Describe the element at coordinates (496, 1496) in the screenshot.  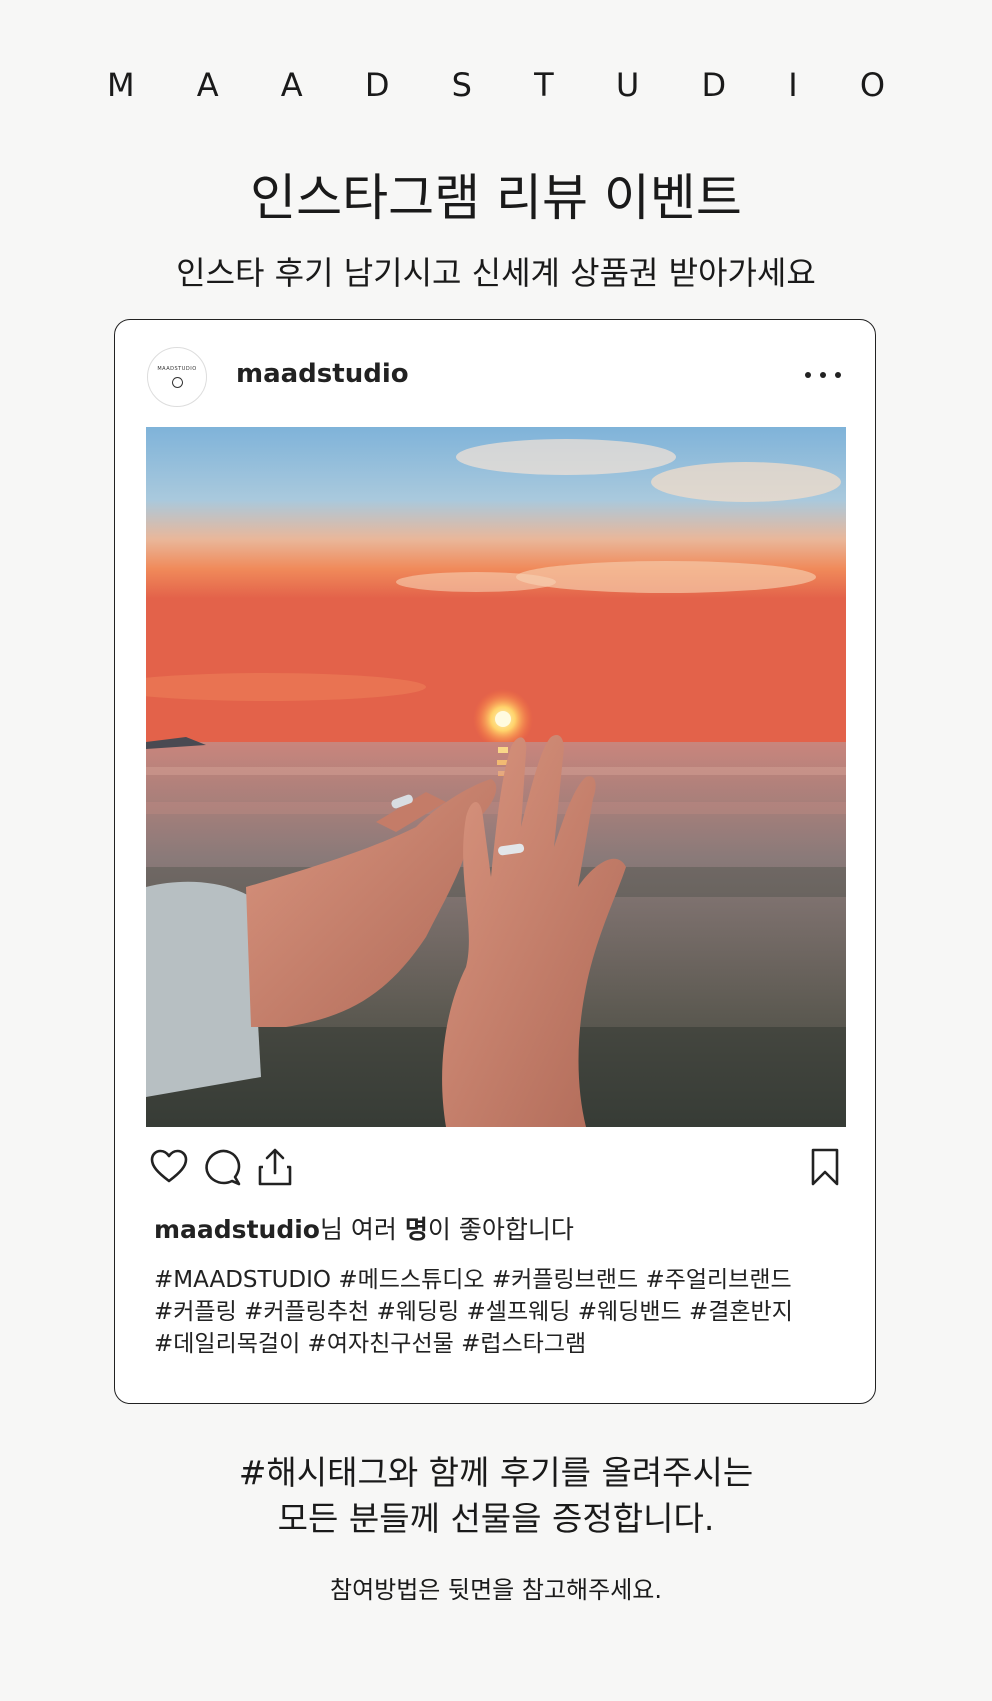
I see `event-description: #해시태그와 함께 후기를 올려주시는 모든 분들께 선물을 증정합니다.` at that location.